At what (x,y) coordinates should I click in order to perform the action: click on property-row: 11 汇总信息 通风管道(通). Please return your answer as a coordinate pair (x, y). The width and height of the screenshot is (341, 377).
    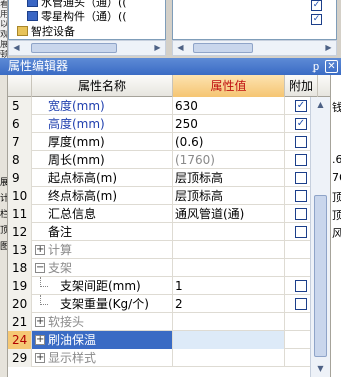
    Looking at the image, I should click on (169, 214).